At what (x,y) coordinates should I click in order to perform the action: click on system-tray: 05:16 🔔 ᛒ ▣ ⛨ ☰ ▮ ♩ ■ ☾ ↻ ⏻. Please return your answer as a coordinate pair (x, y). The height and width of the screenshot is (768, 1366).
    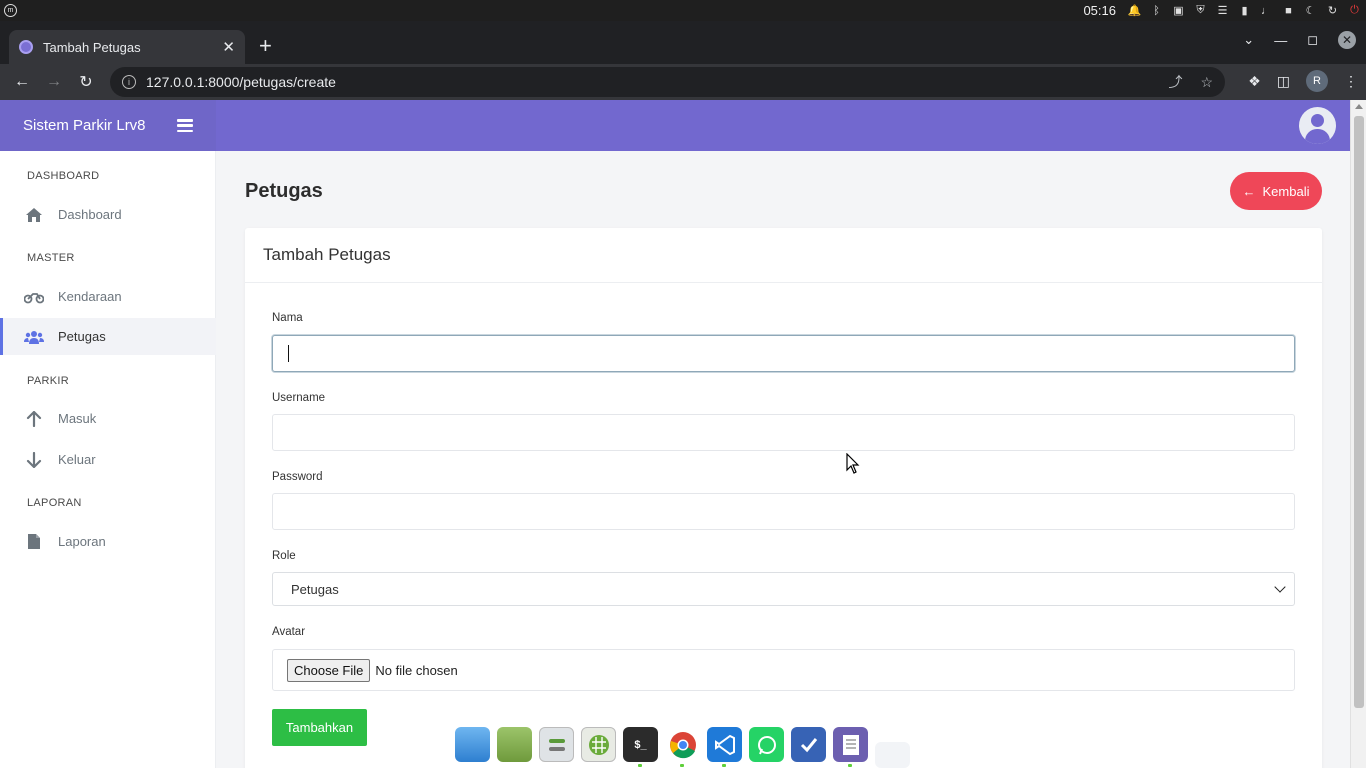
    Looking at the image, I should click on (1222, 10).